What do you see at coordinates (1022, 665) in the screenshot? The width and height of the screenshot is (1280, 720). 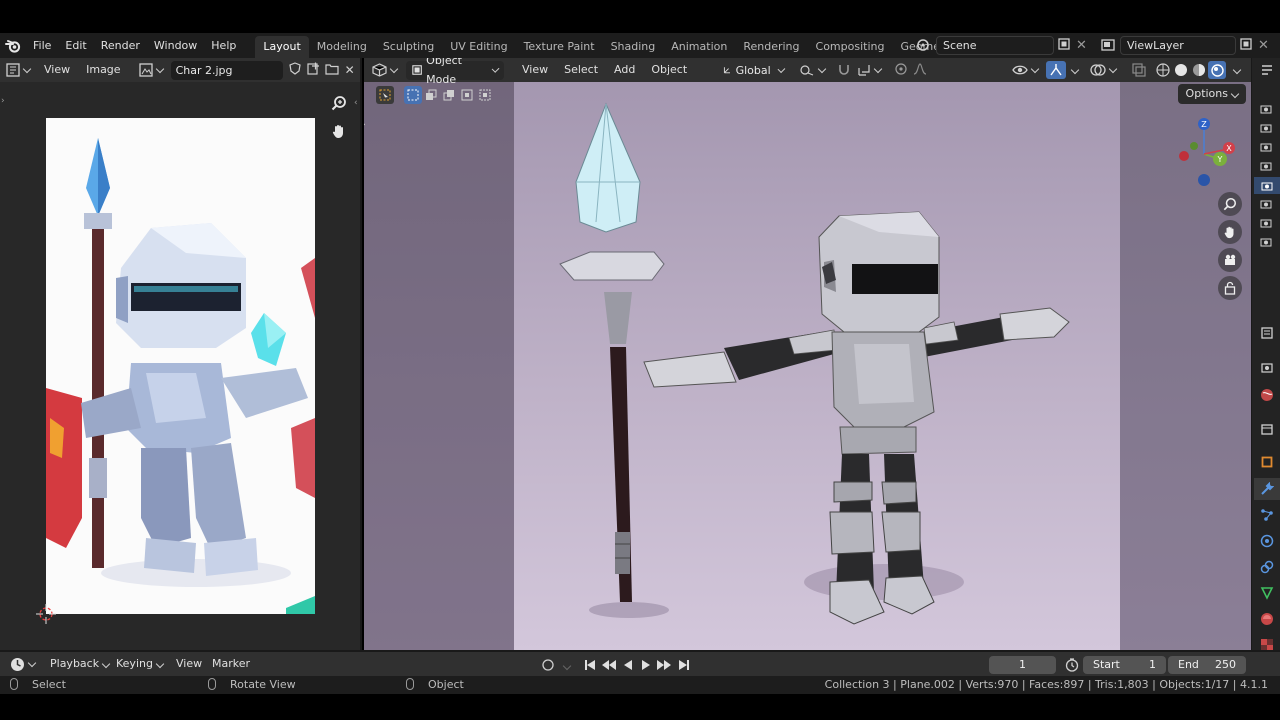 I see `current-frame-field: 1` at bounding box center [1022, 665].